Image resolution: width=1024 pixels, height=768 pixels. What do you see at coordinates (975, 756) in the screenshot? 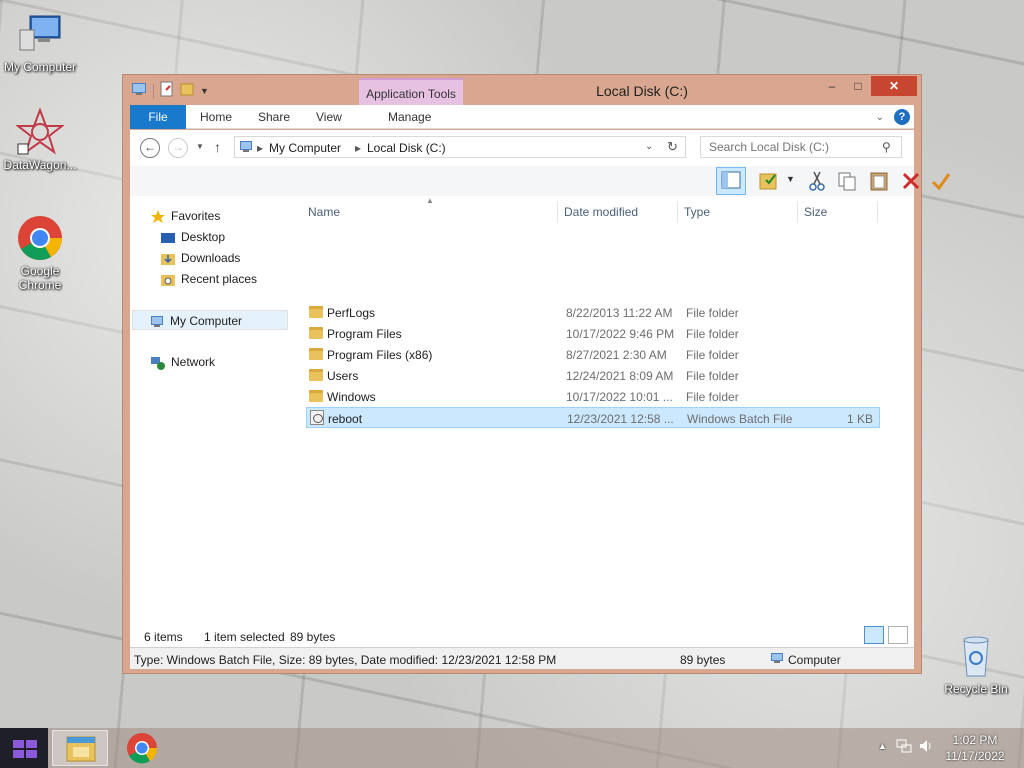
I see `clock-date: 11/17/2022` at bounding box center [975, 756].